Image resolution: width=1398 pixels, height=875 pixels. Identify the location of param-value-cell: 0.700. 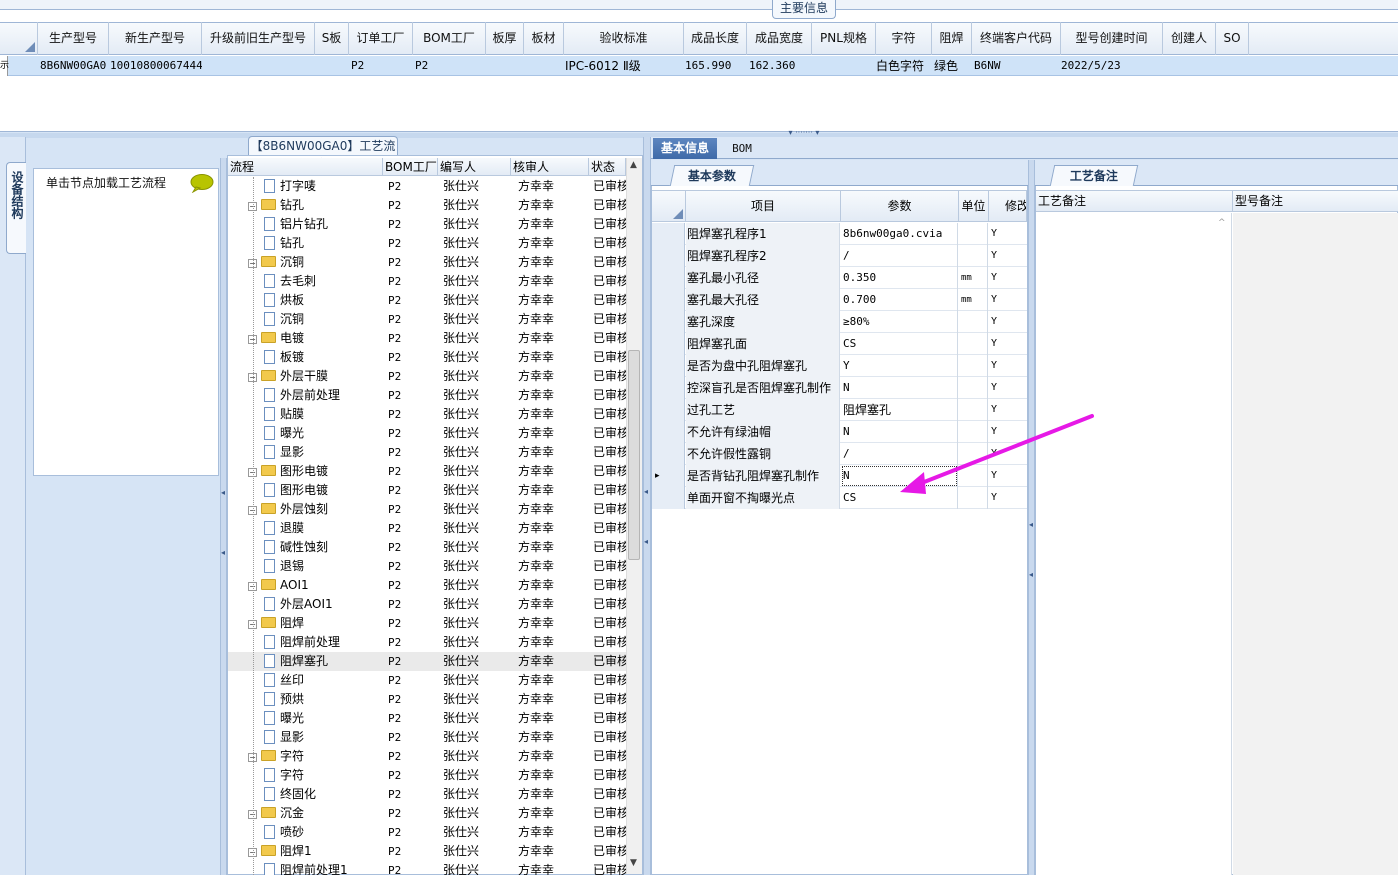
(899, 300).